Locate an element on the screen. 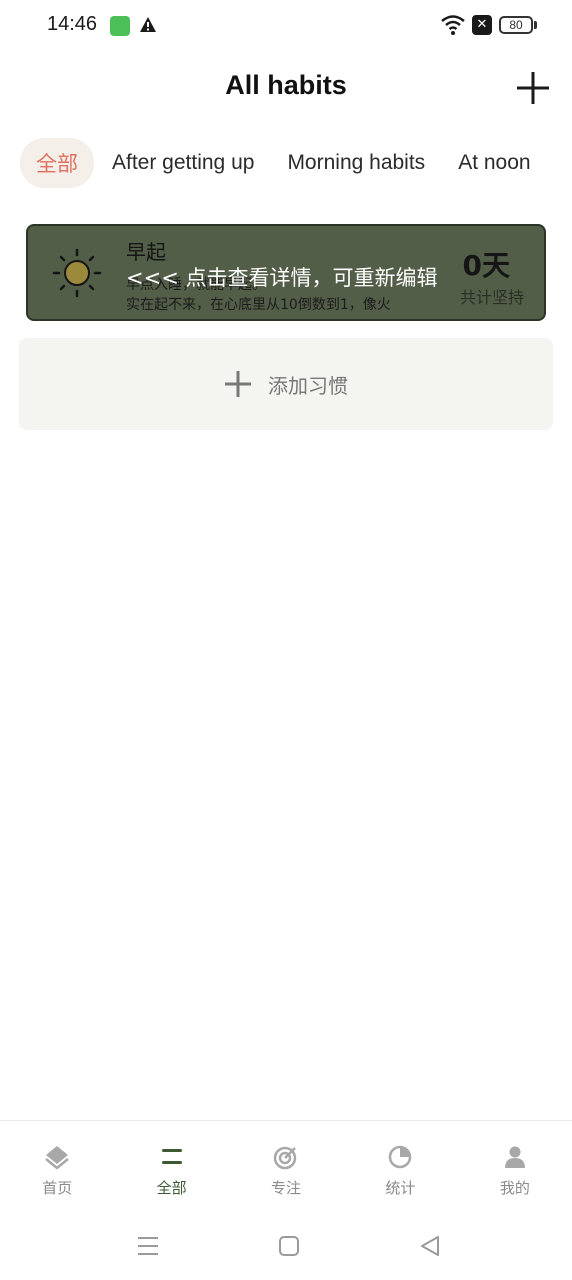 Image resolution: width=572 pixels, height=1280 pixels. nav-all: 全部 is located at coordinates (171, 1168).